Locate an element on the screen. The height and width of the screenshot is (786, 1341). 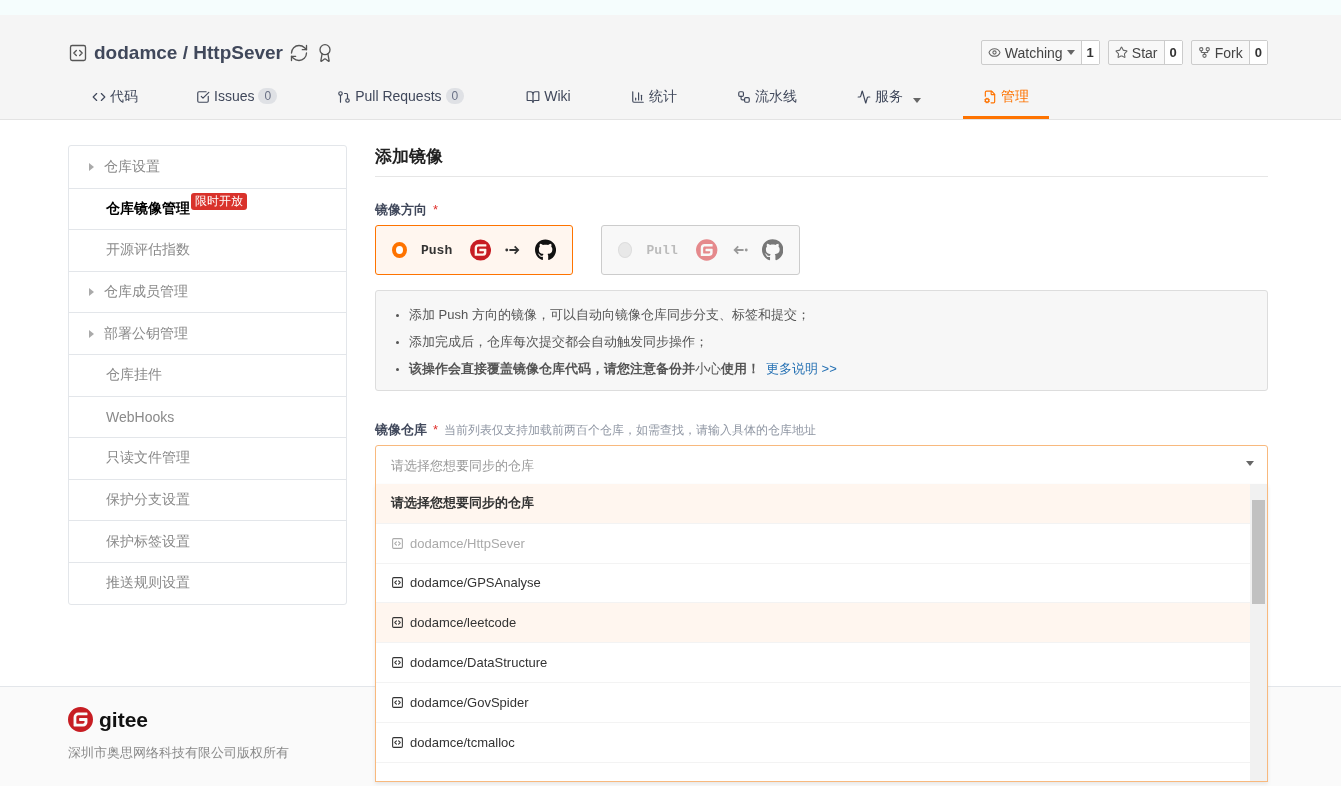
promo-badge: 限时开放 is located at coordinates (219, 201).